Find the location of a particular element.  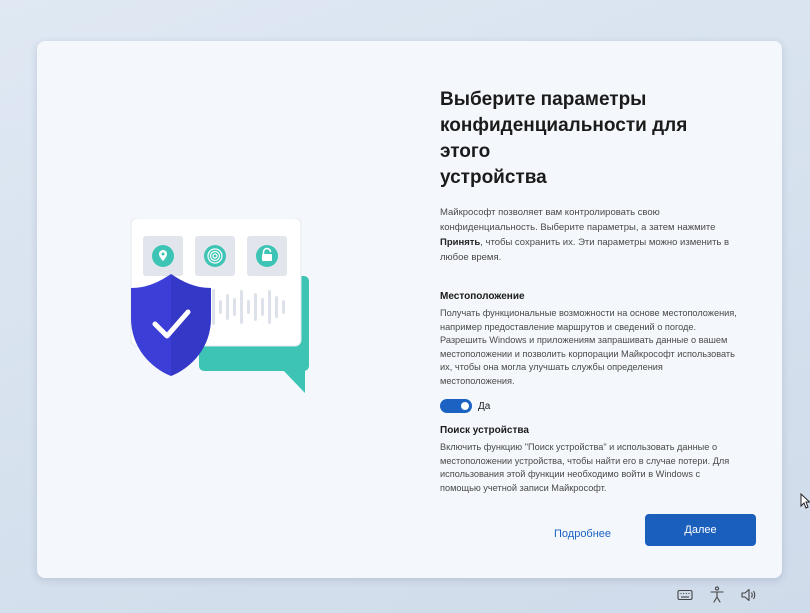

learn-more-button: Подробнее is located at coordinates (582, 534).